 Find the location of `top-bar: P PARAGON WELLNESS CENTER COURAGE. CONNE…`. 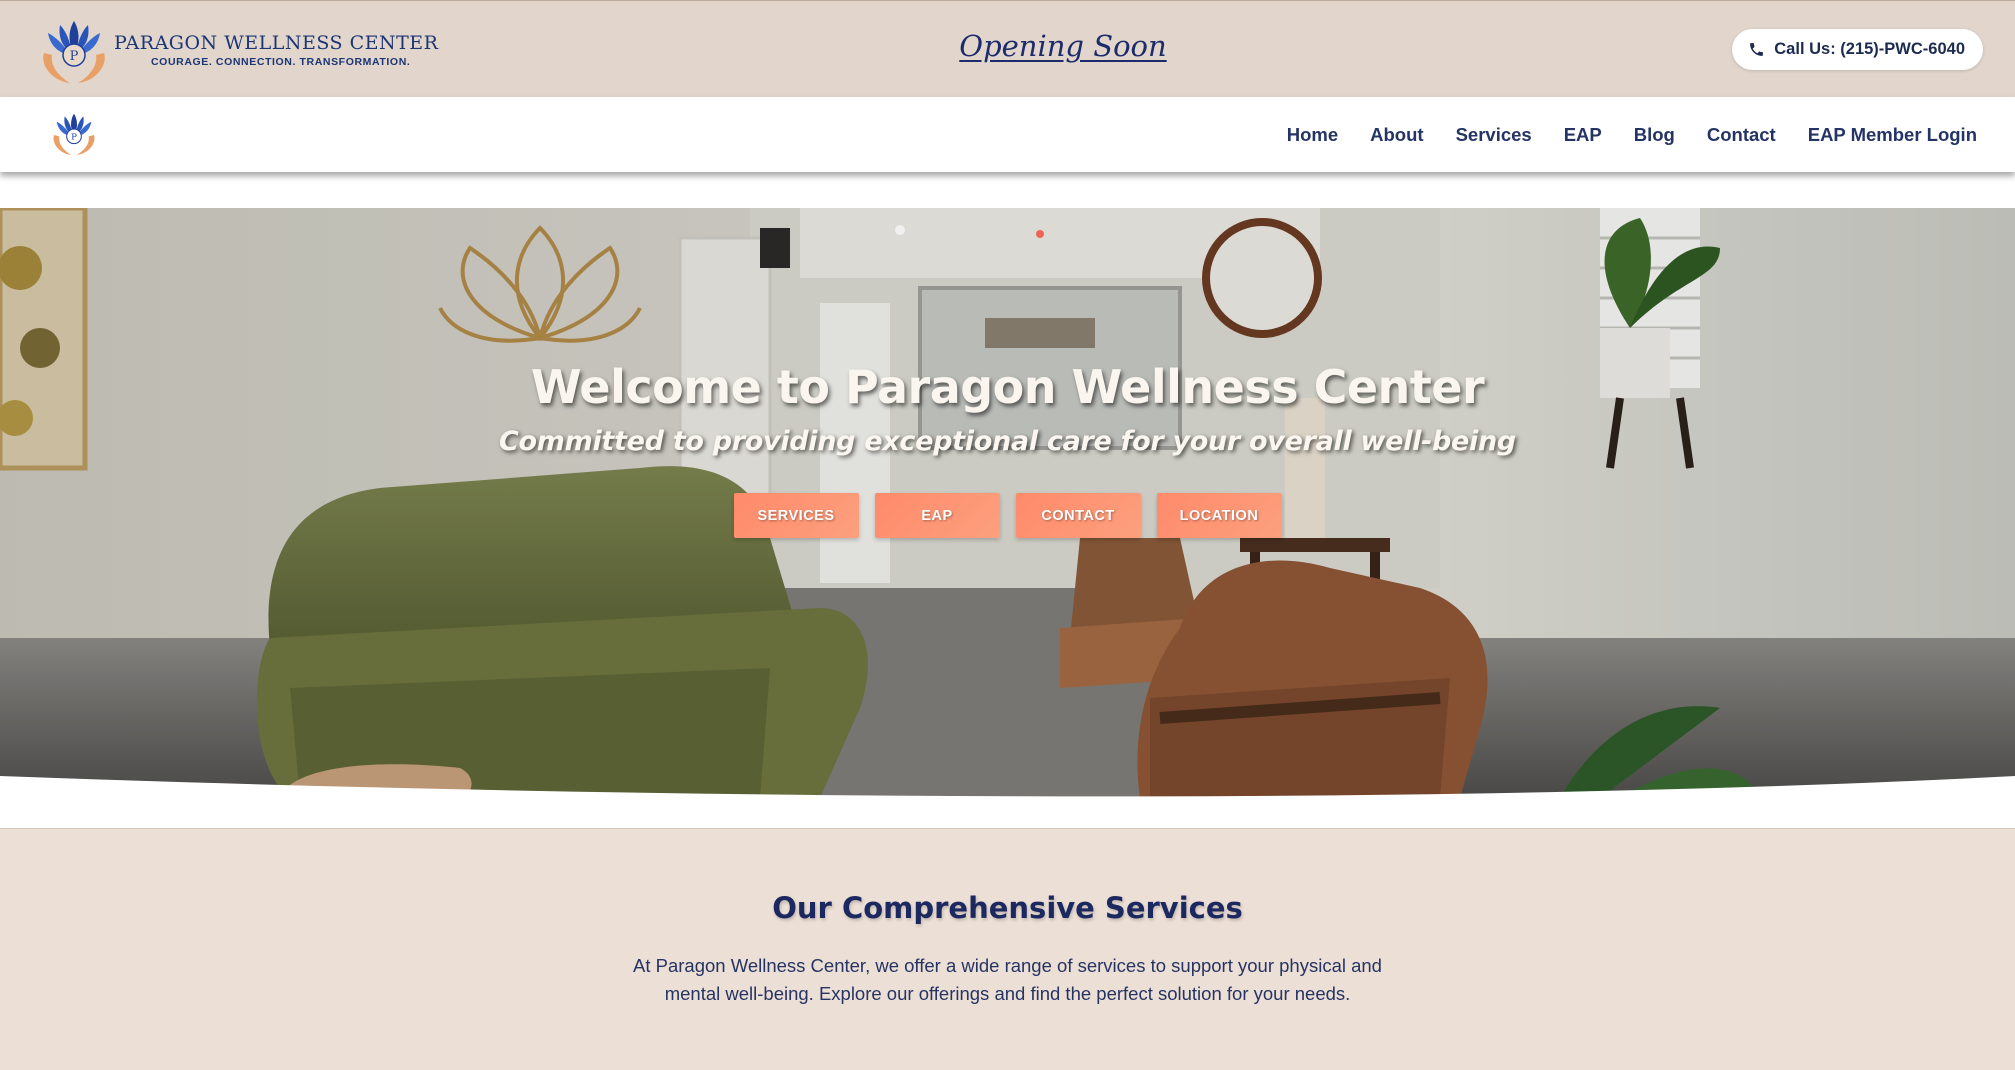

top-bar: P PARAGON WELLNESS CENTER COURAGE. CONNE… is located at coordinates (1007, 48).